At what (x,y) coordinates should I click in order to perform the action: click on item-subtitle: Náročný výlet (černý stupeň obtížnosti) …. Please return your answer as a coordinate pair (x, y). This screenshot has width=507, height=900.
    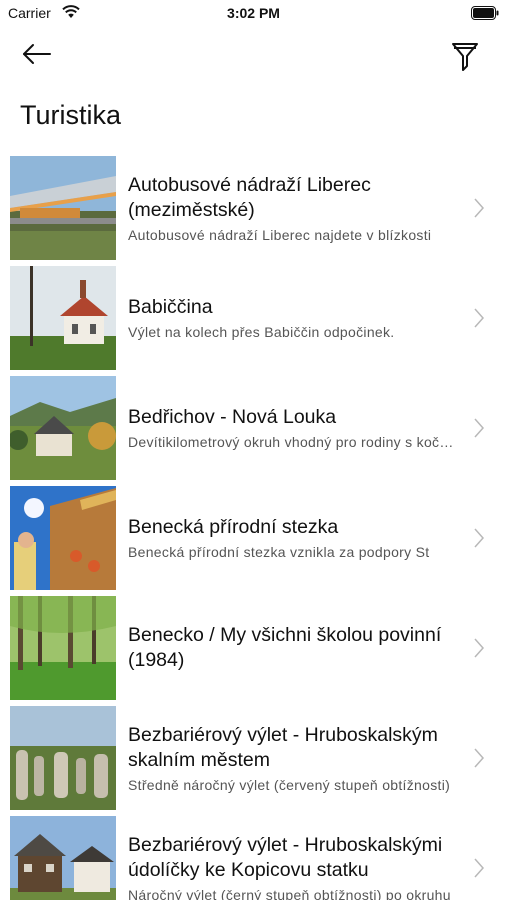
    Looking at the image, I should click on (289, 893).